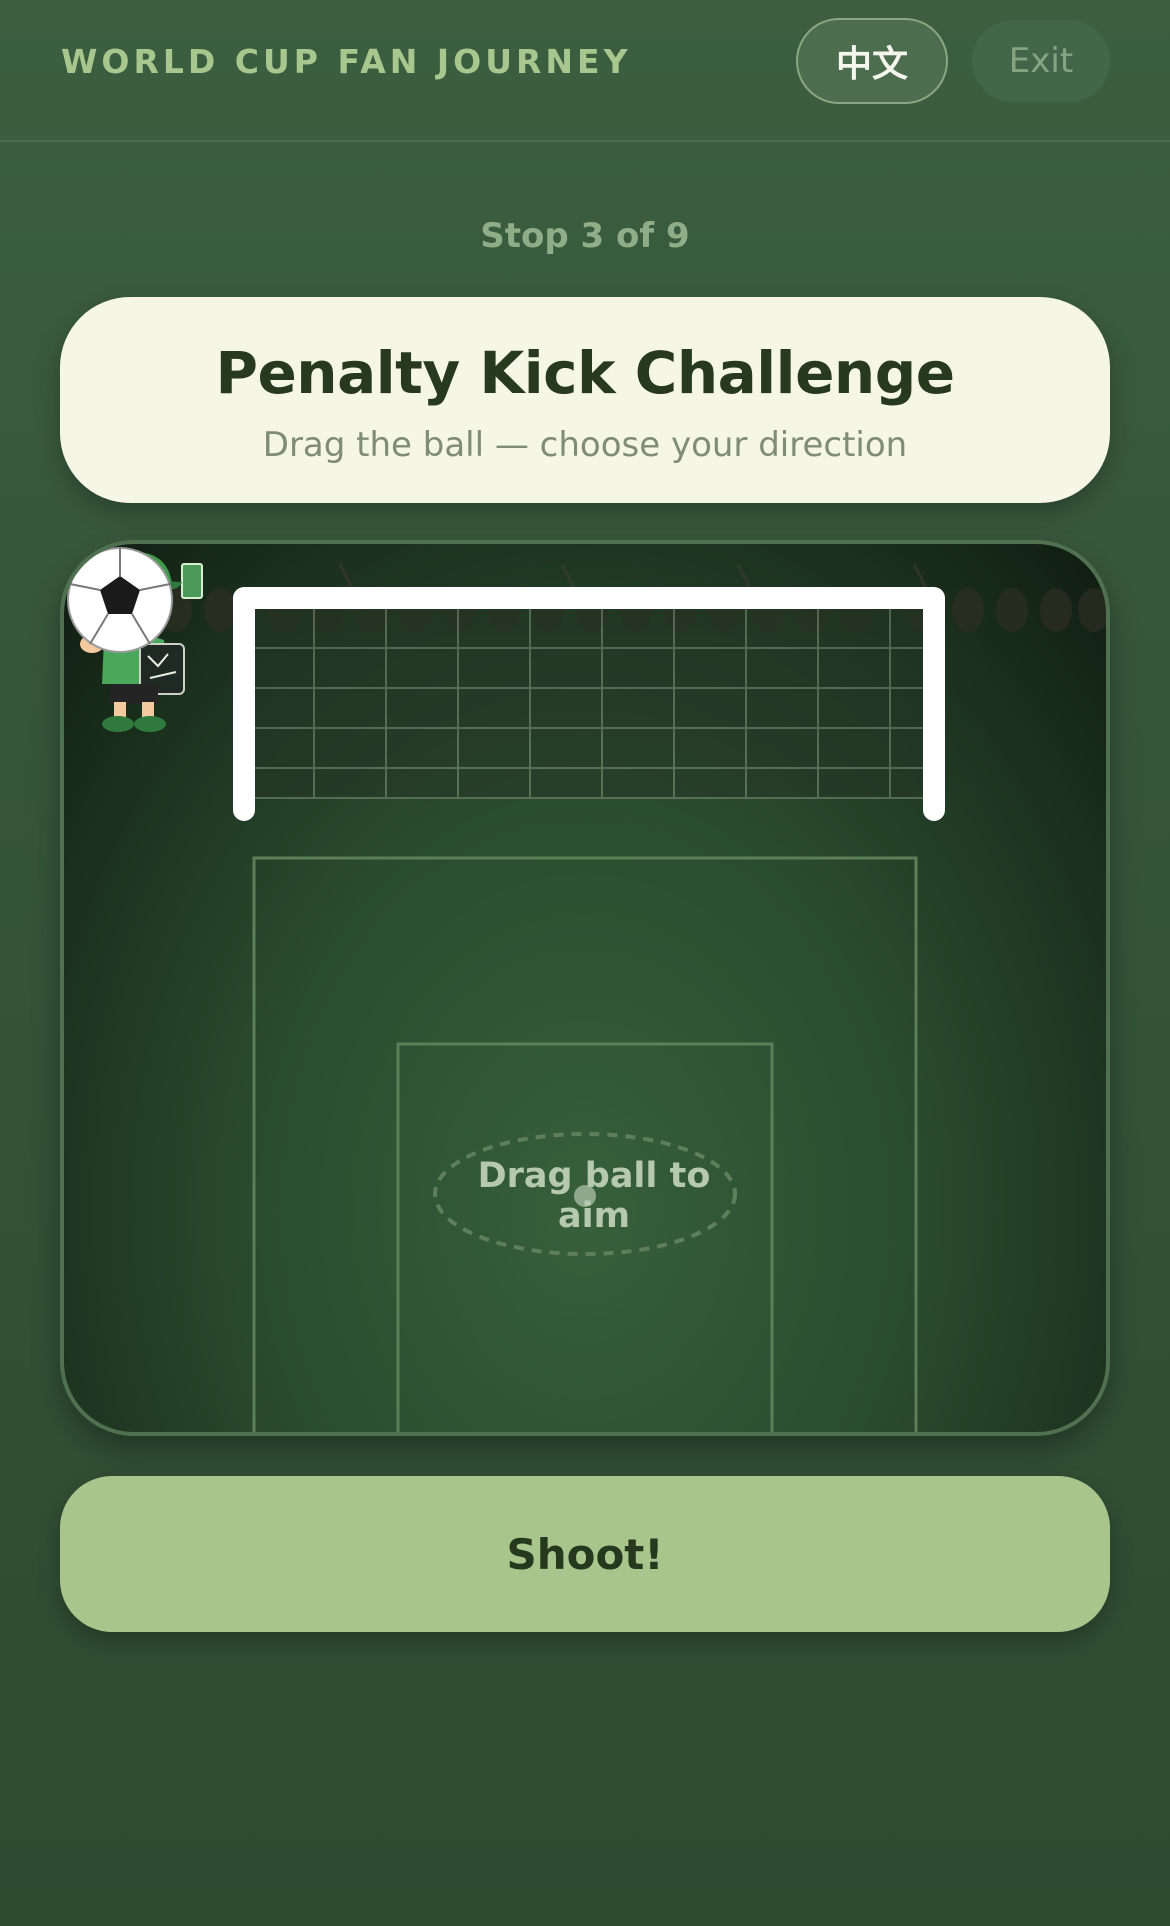 The image size is (1170, 1926). I want to click on app-header: WORLD CUP FAN JOURNEY 中文 Exit, so click(585, 71).